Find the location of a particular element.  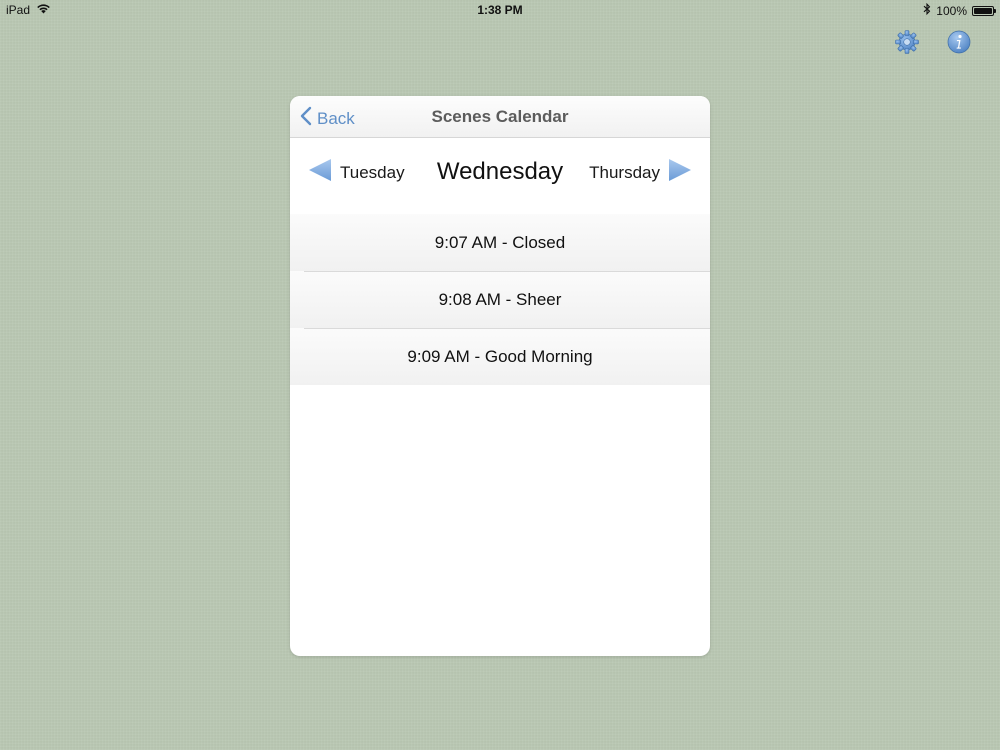

settings-button is located at coordinates (907, 42).